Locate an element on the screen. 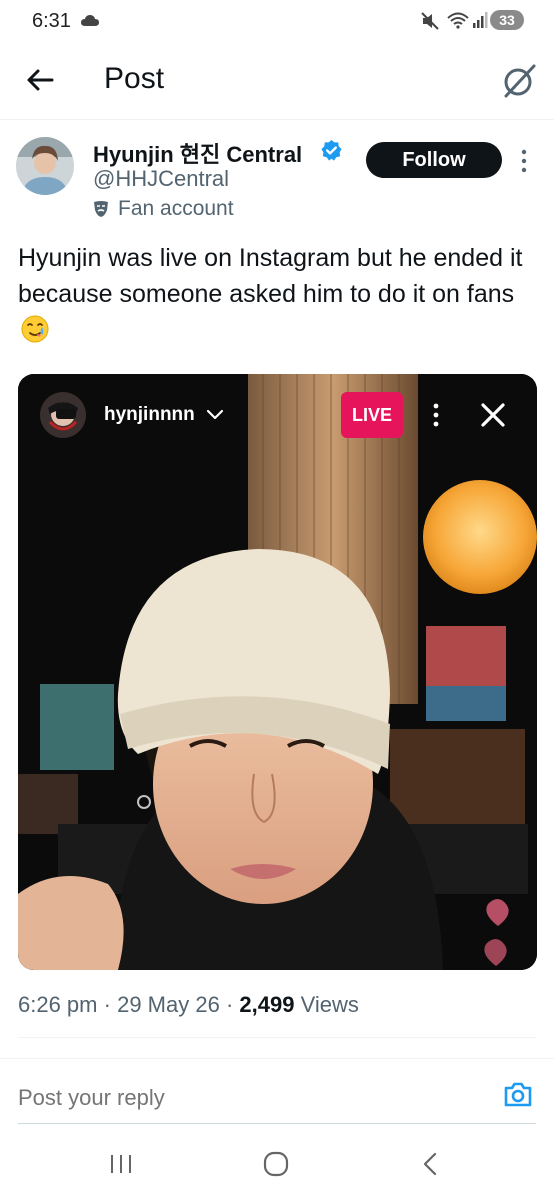 The height and width of the screenshot is (1200, 554). reply-underline is located at coordinates (277, 1123).